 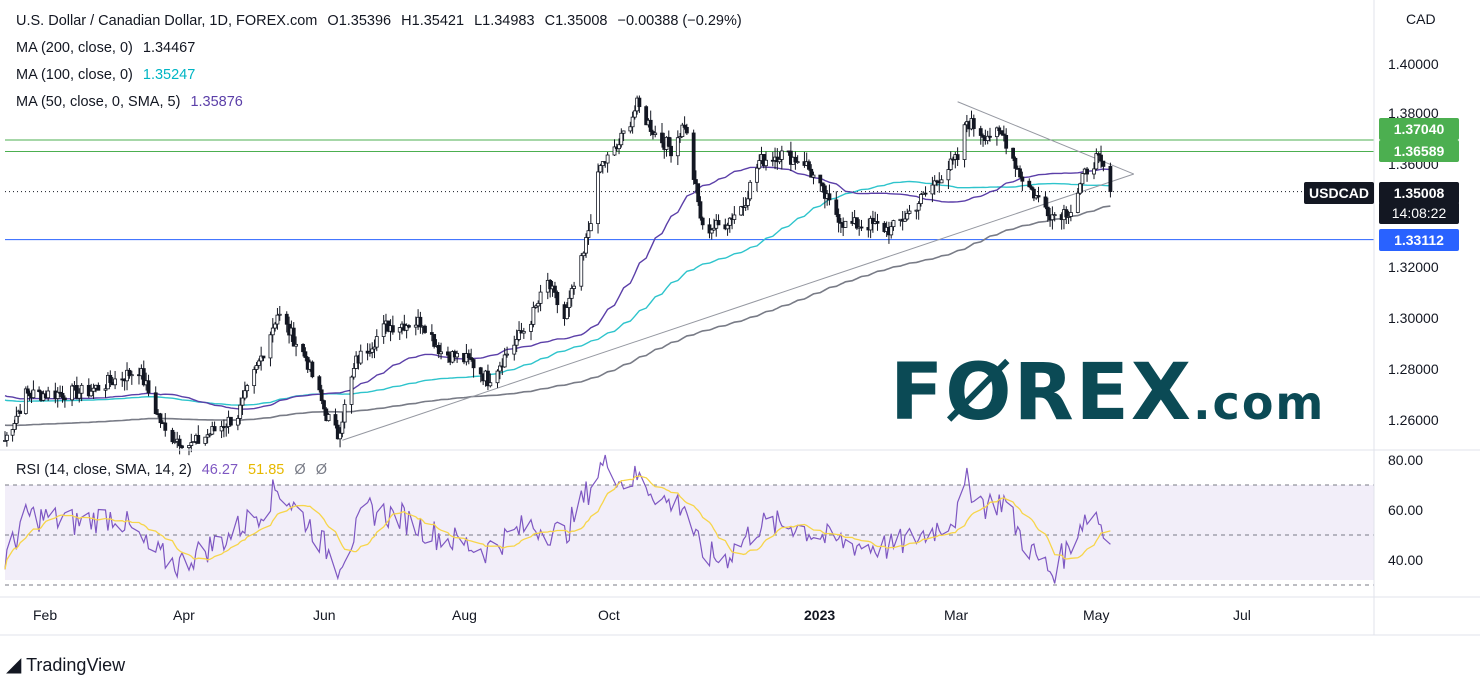 I want to click on tradingview-logo: ◢ TradingView, so click(x=65, y=664).